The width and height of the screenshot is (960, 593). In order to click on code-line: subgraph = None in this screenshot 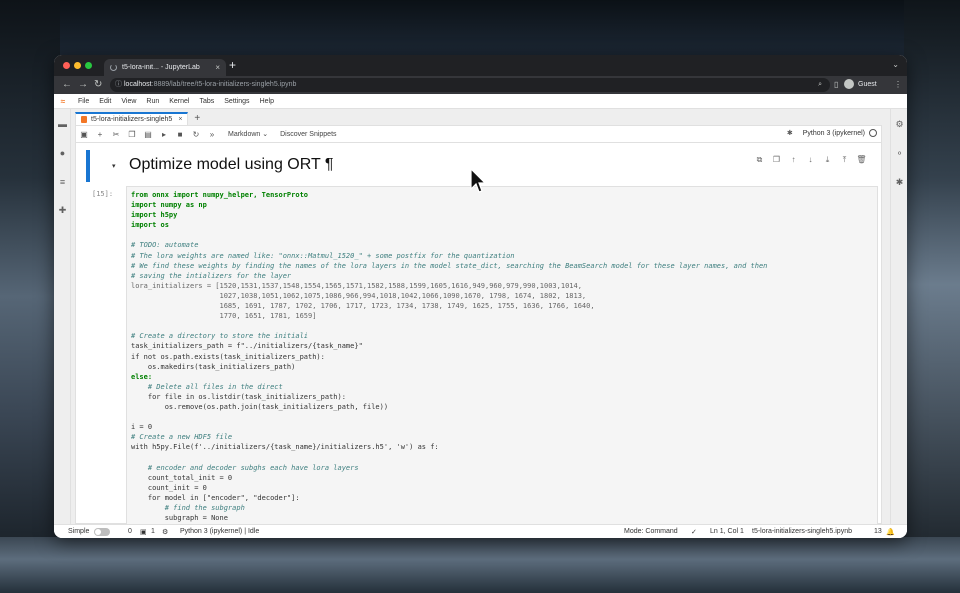, I will do `click(179, 518)`.